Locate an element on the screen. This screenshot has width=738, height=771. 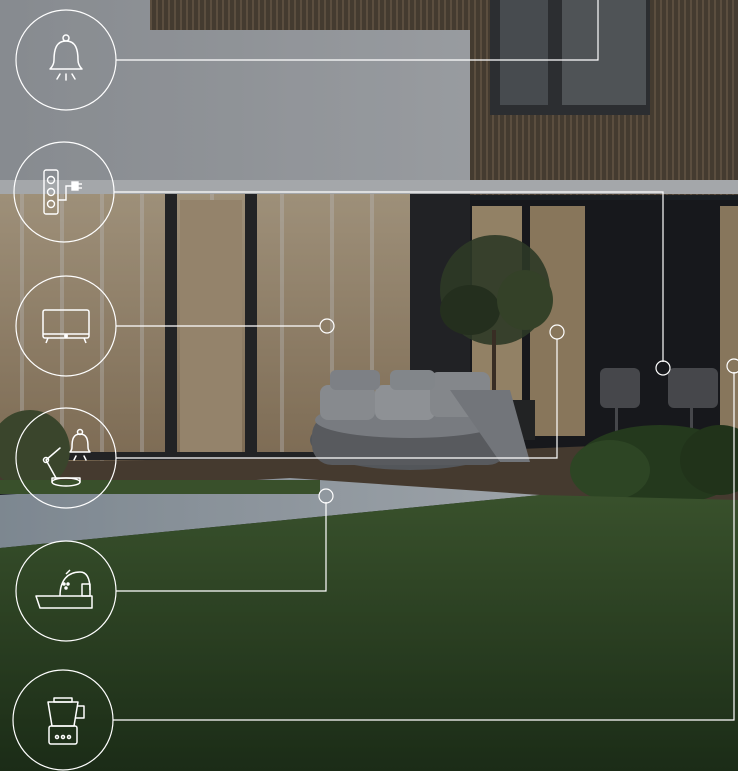
endpoint-tv is located at coordinates (327, 326).